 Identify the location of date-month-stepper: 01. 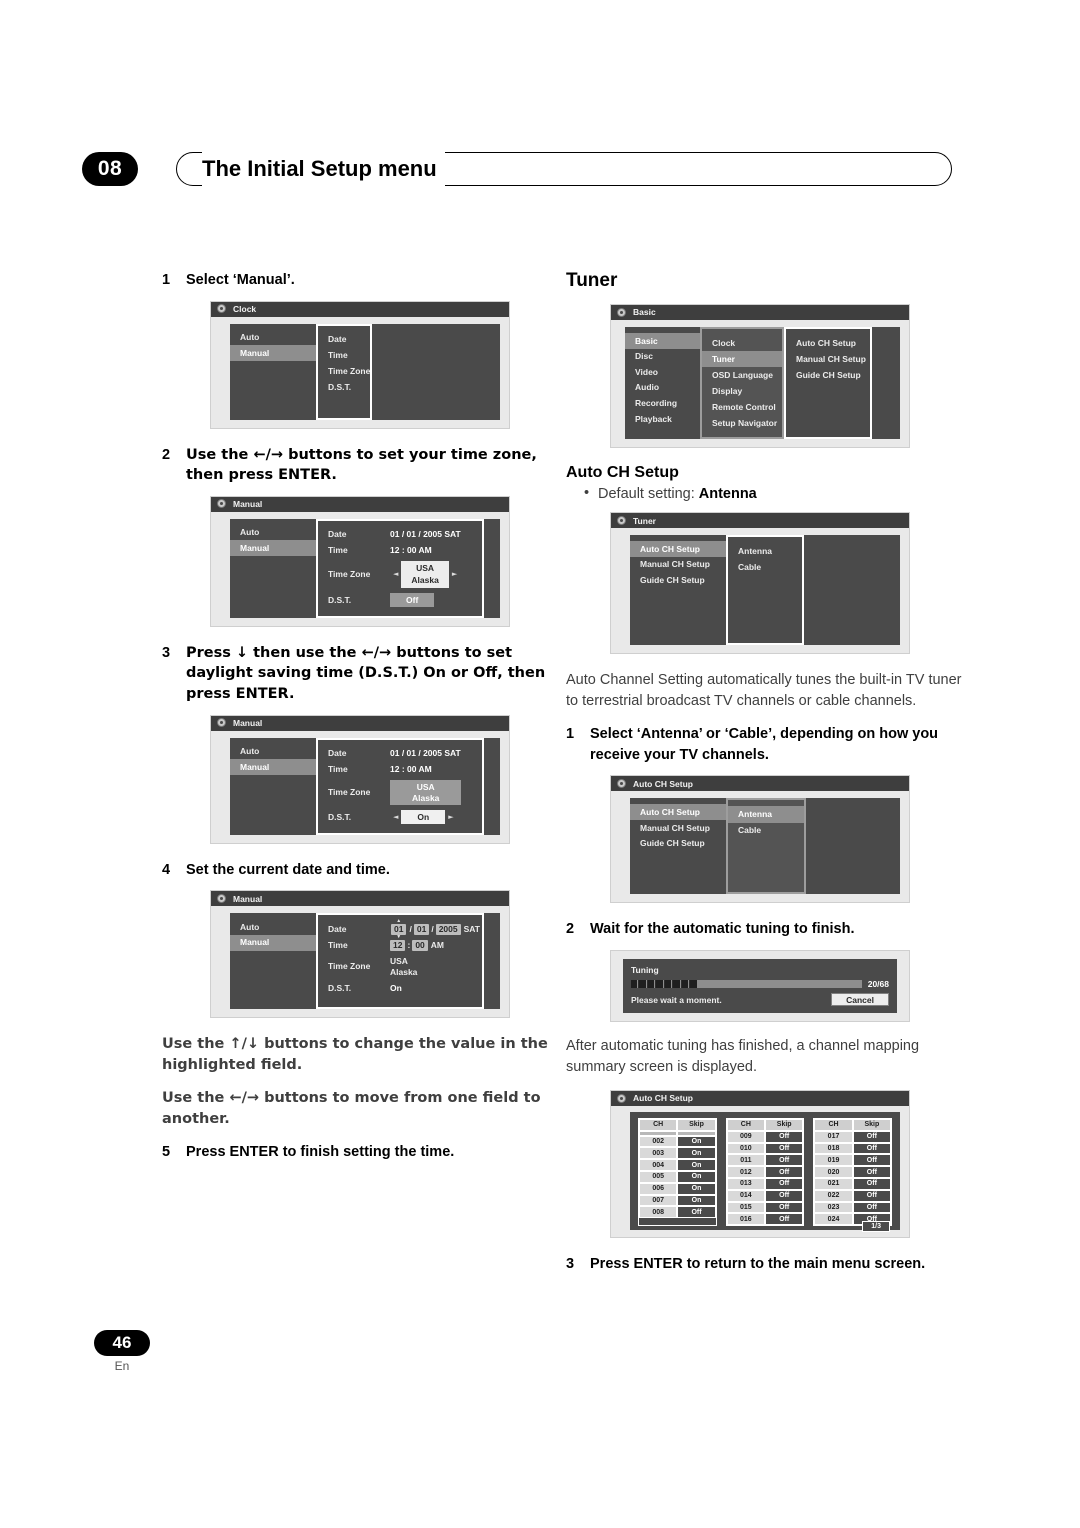
(398, 929).